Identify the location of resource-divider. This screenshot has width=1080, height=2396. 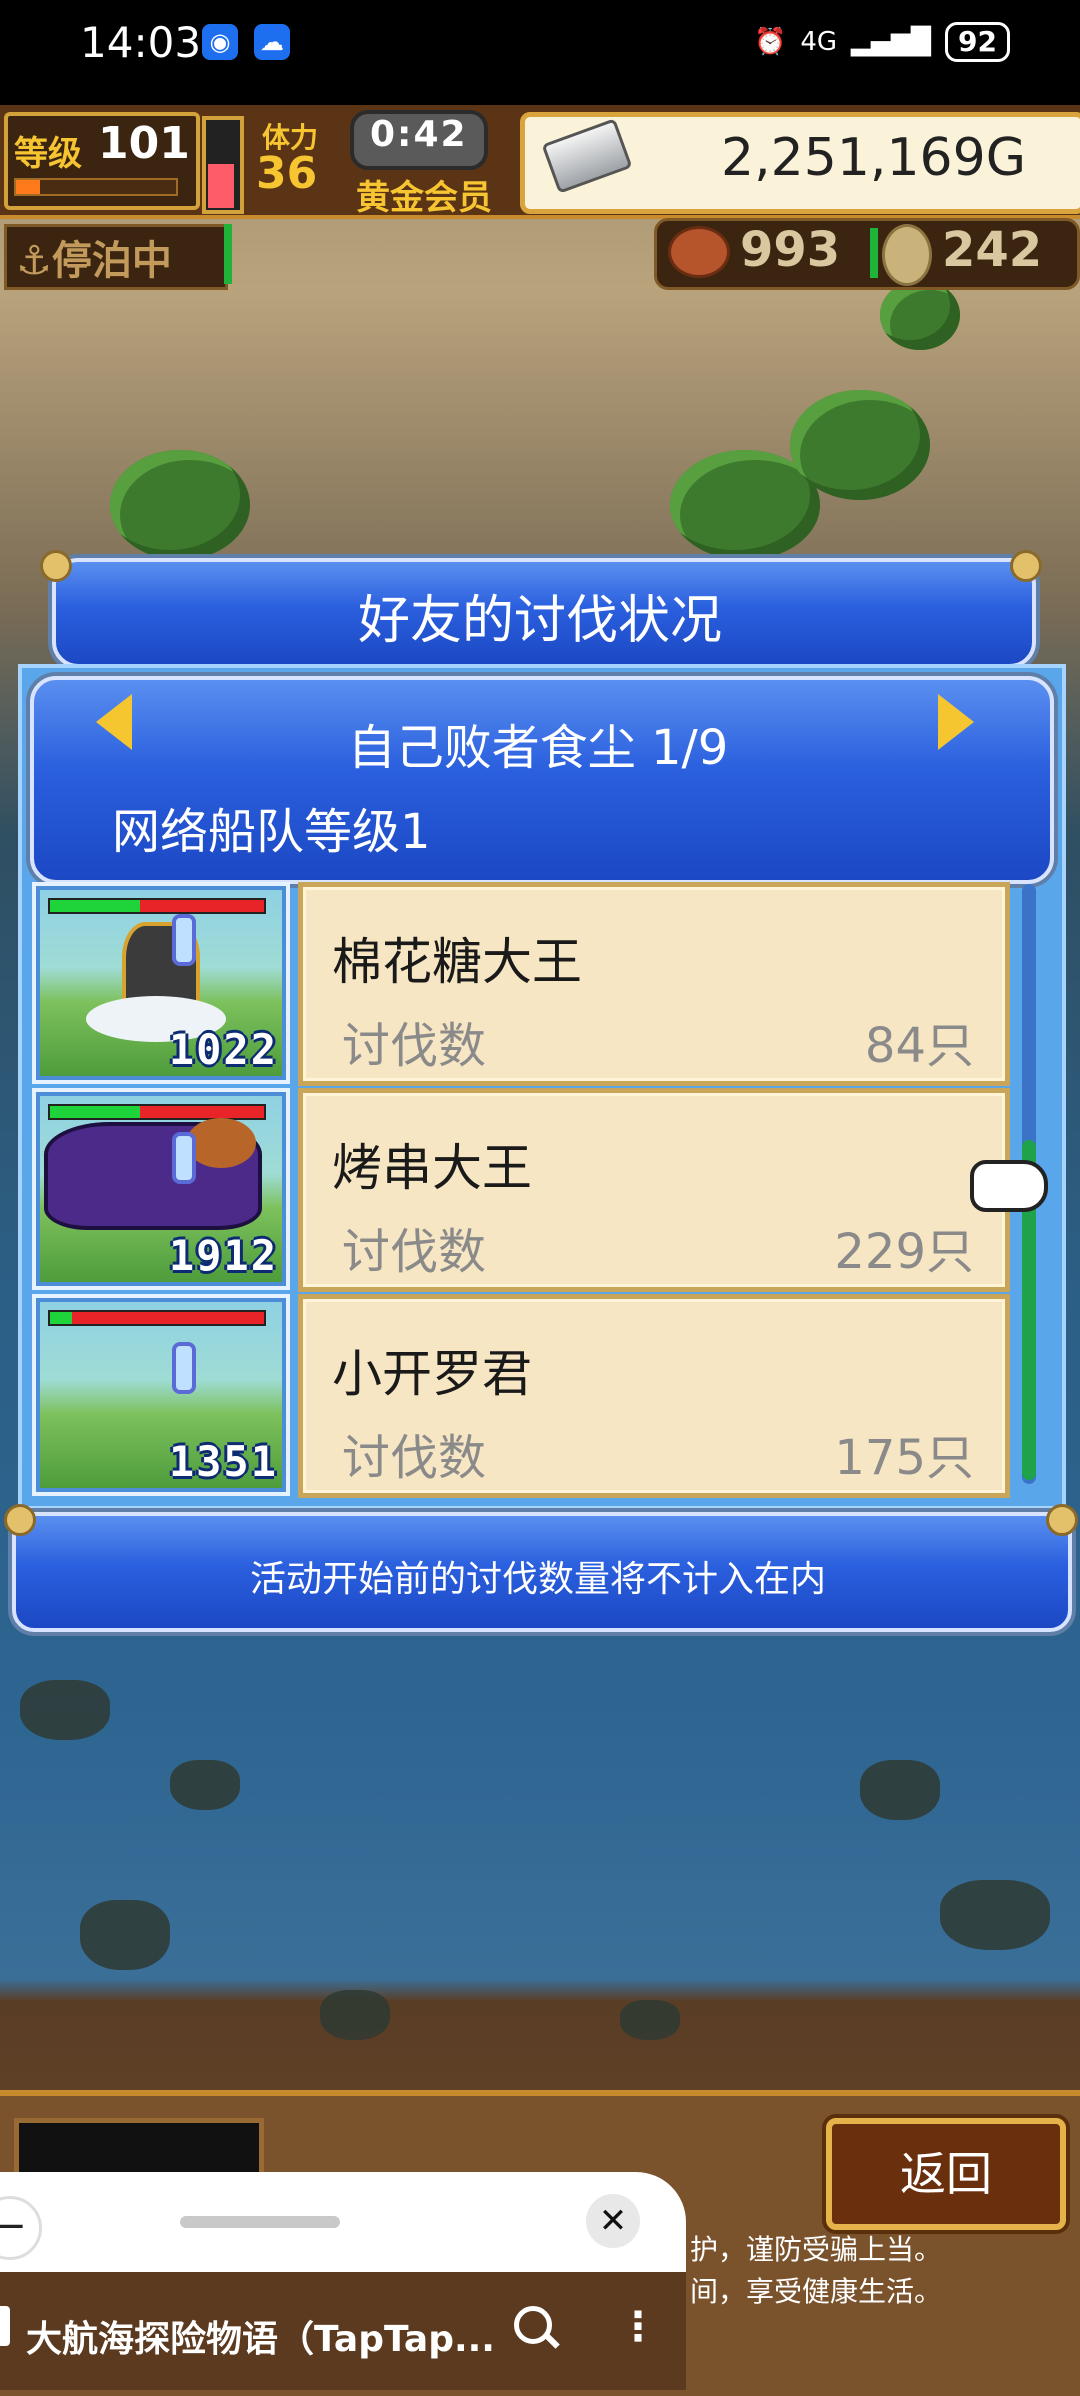
(874, 253).